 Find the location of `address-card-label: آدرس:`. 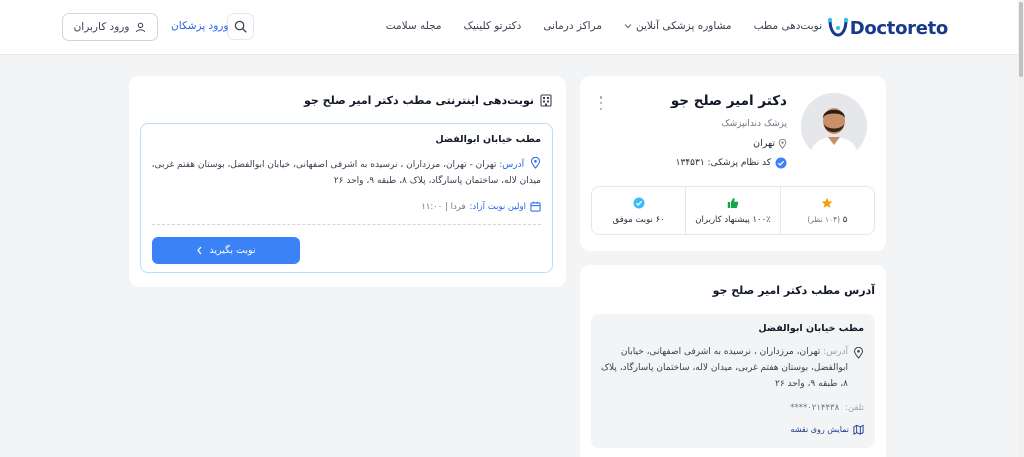

address-card-label: آدرس: is located at coordinates (835, 352).